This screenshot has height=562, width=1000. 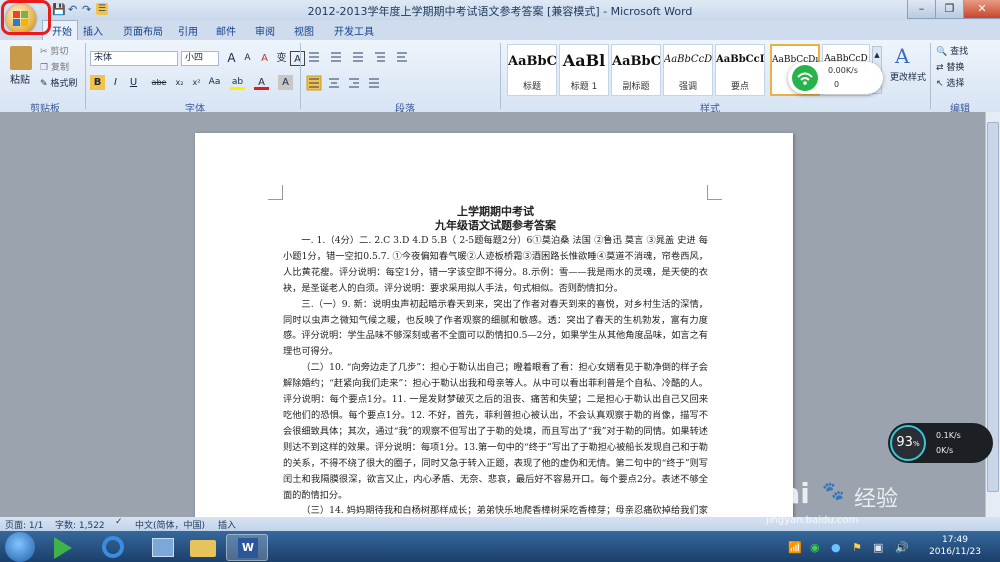 What do you see at coordinates (904, 442) in the screenshot?
I see `memory-percent: 93` at bounding box center [904, 442].